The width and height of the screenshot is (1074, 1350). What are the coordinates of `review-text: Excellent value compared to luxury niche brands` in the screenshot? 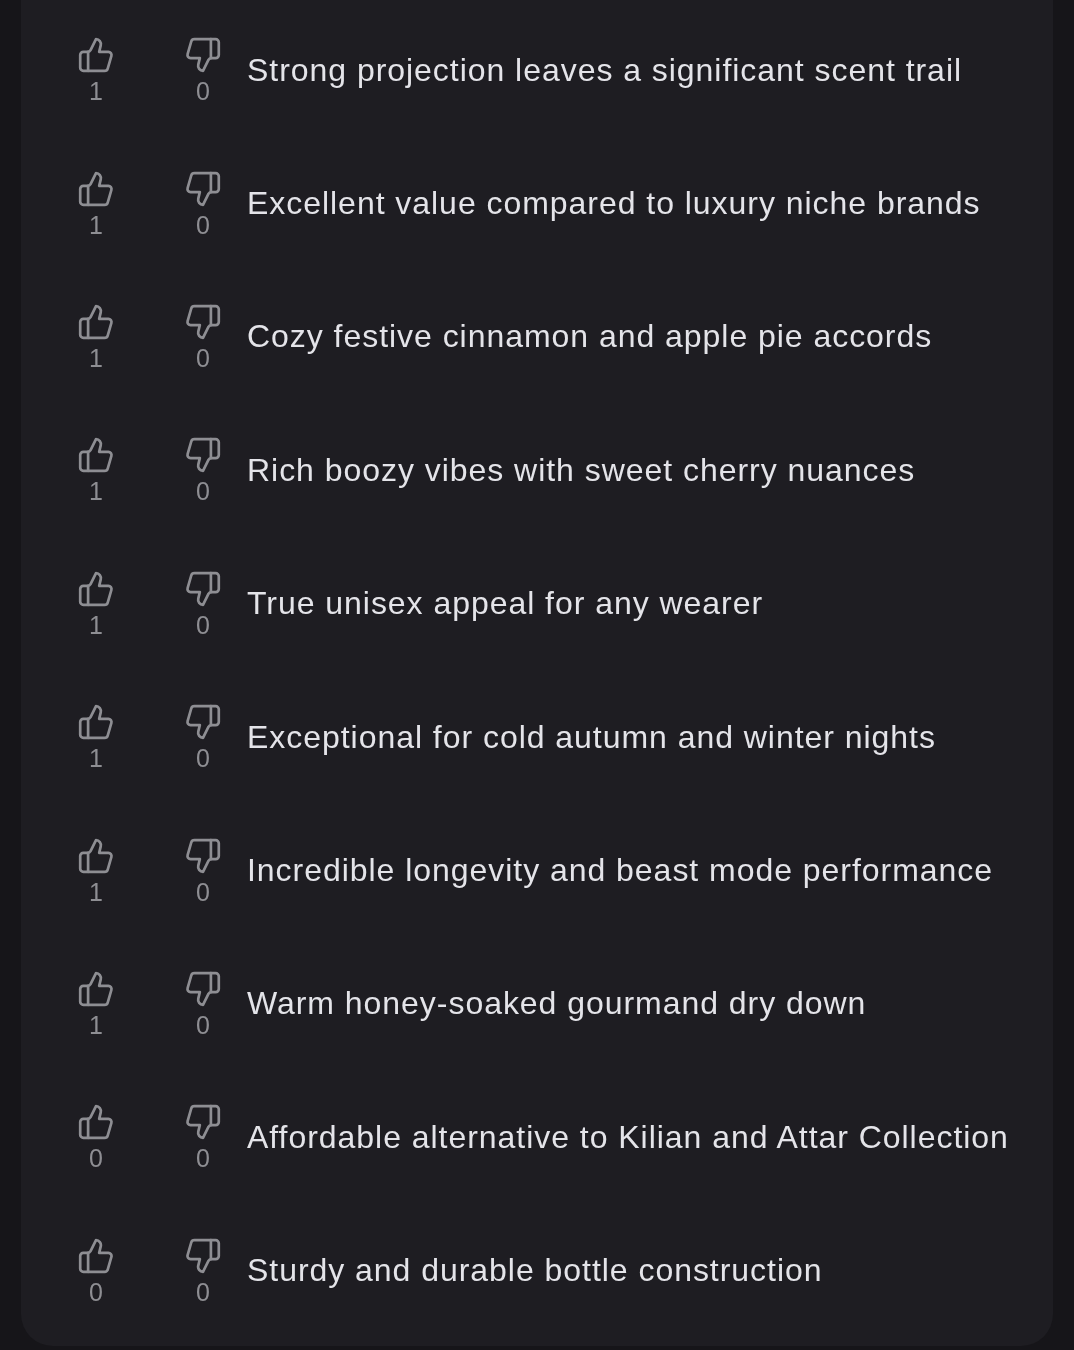 It's located at (614, 204).